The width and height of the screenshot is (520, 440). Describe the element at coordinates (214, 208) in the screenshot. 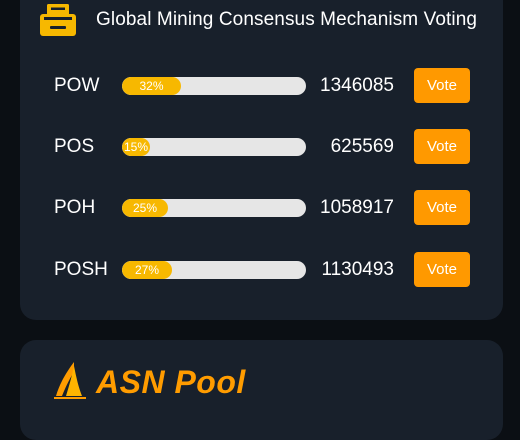

I see `progress-track: 25%` at that location.